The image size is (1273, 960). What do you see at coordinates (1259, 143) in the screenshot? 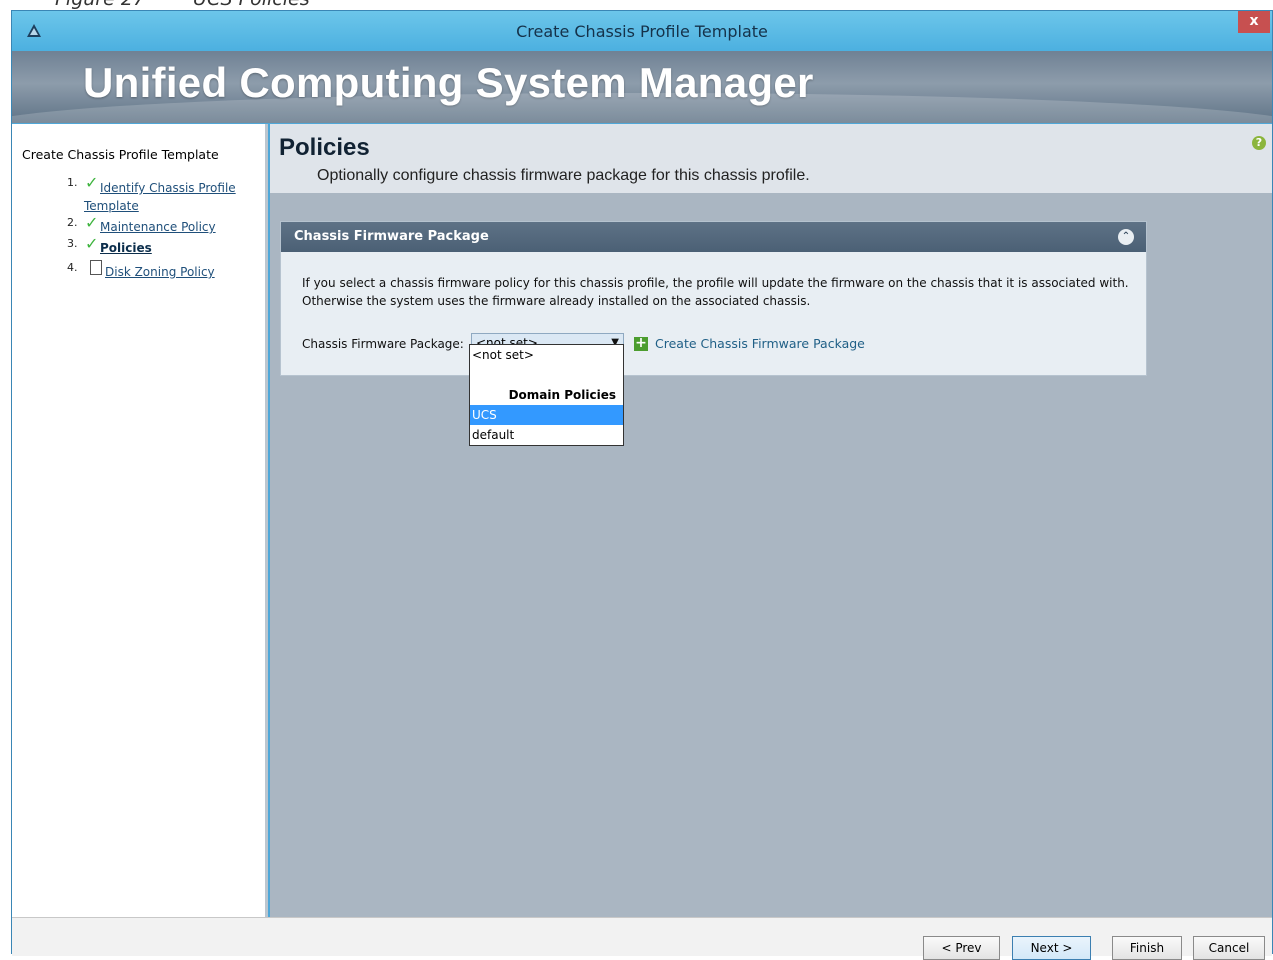
I see `help-icon: ?` at bounding box center [1259, 143].